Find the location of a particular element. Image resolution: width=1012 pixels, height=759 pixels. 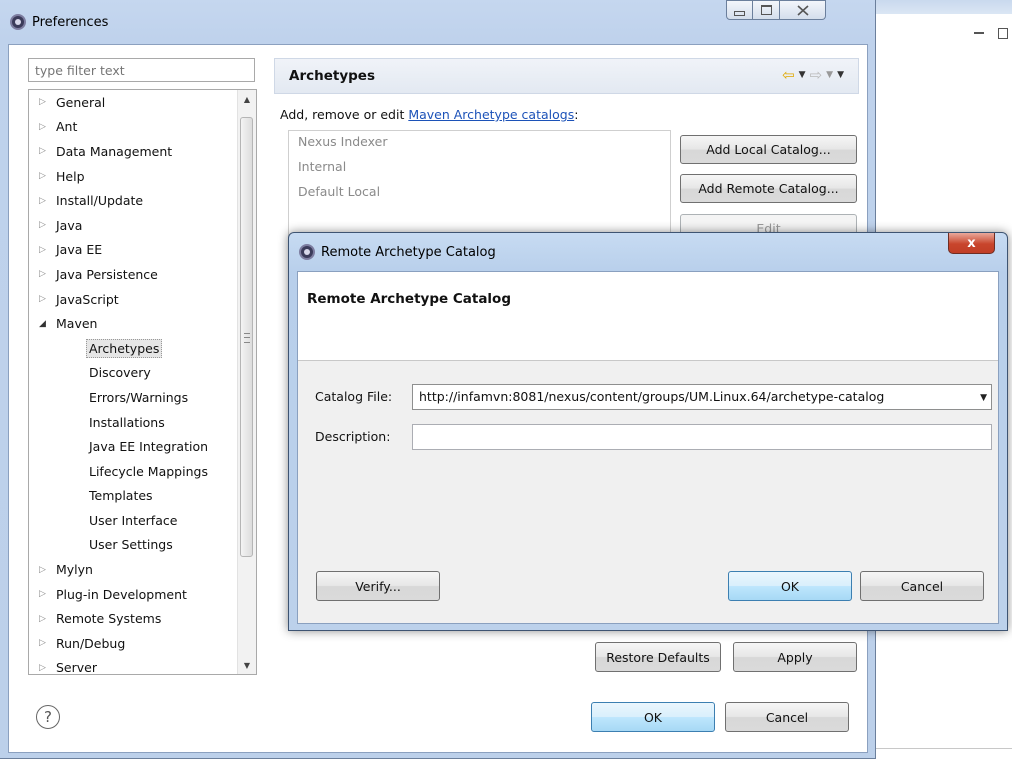

minimize-button is located at coordinates (739, 10).